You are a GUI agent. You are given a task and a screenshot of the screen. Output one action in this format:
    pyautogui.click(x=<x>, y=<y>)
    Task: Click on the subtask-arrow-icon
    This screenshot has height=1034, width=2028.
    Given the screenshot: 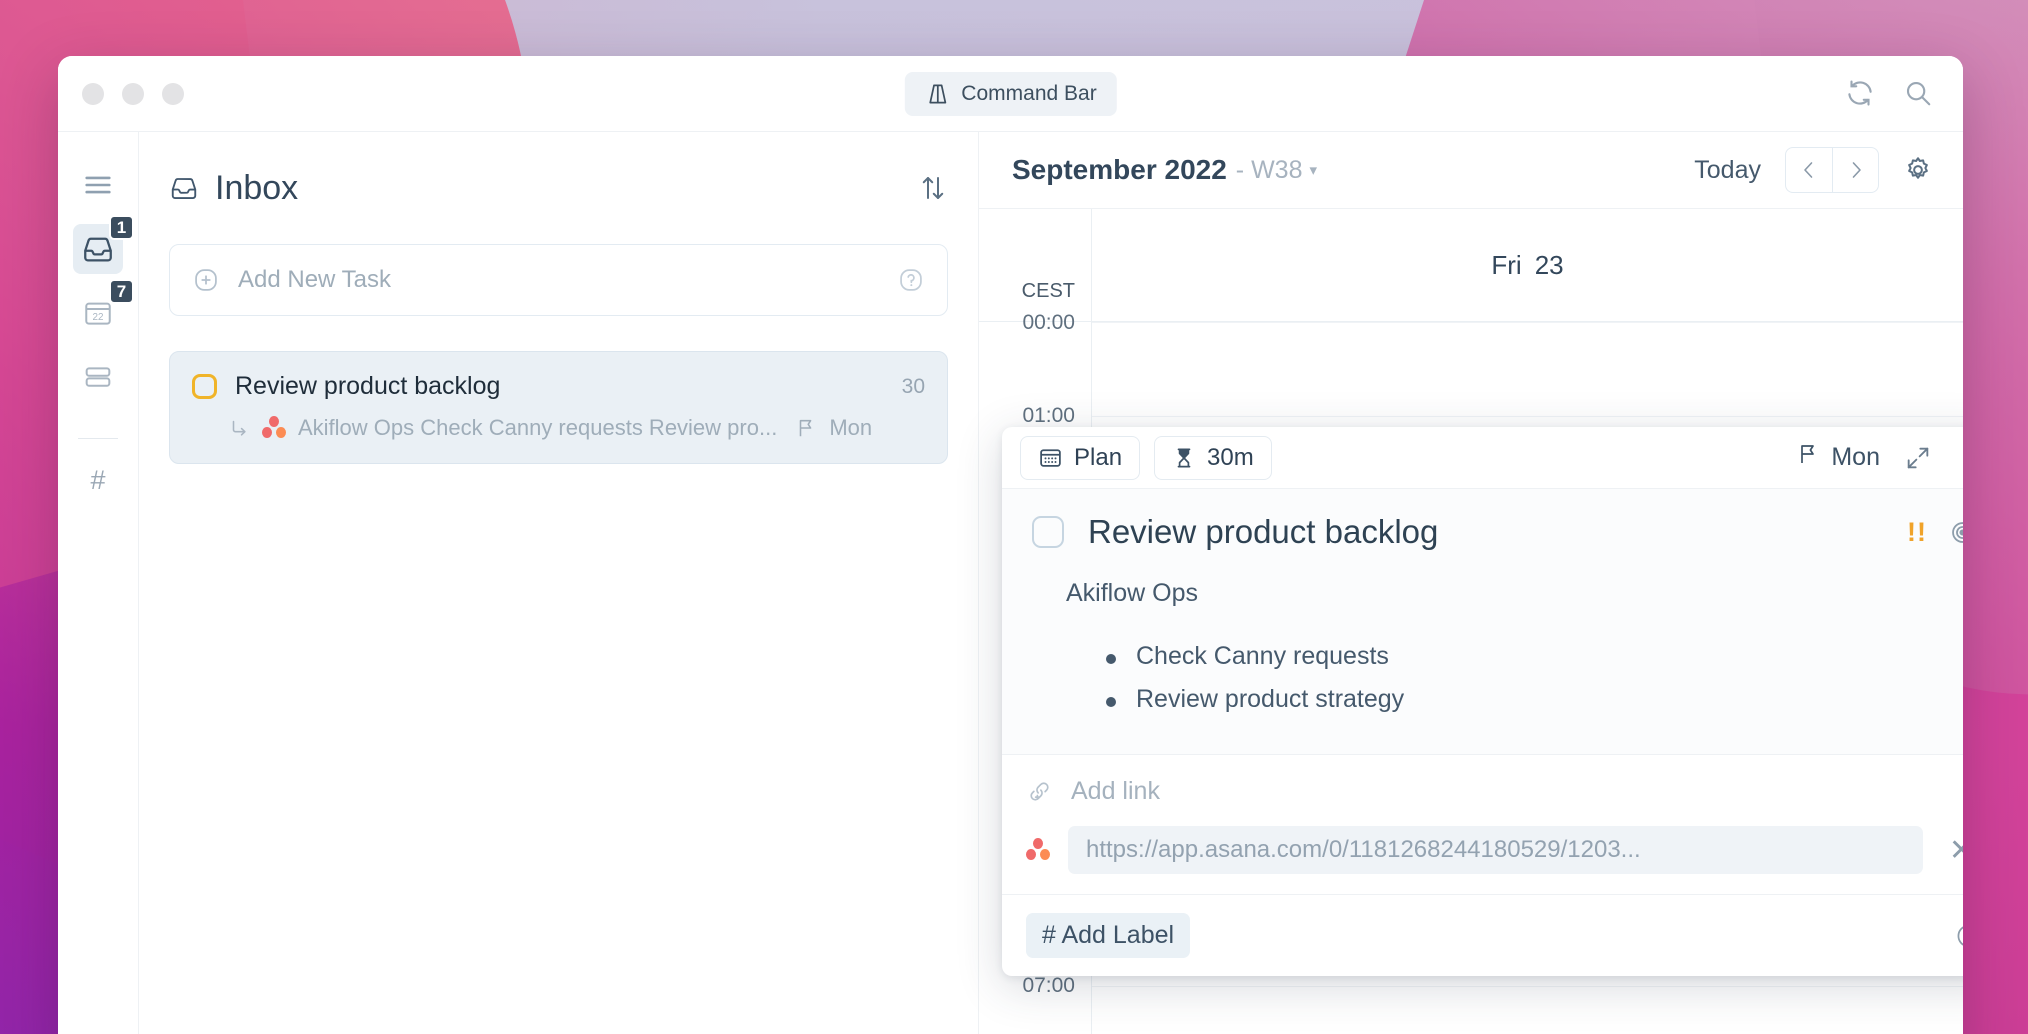 What is the action you would take?
    pyautogui.click(x=239, y=428)
    